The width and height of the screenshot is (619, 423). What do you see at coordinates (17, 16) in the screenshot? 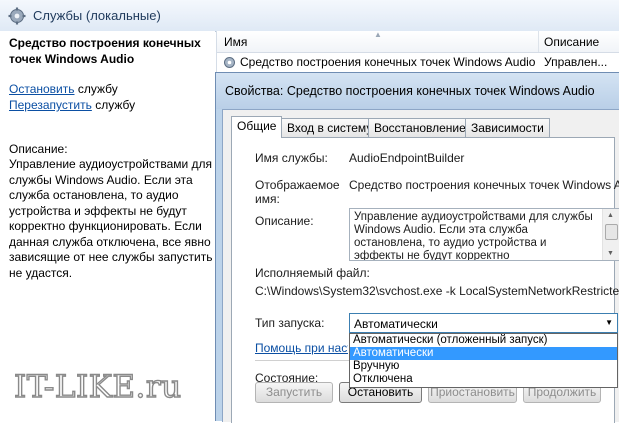
I see `gear-icon` at bounding box center [17, 16].